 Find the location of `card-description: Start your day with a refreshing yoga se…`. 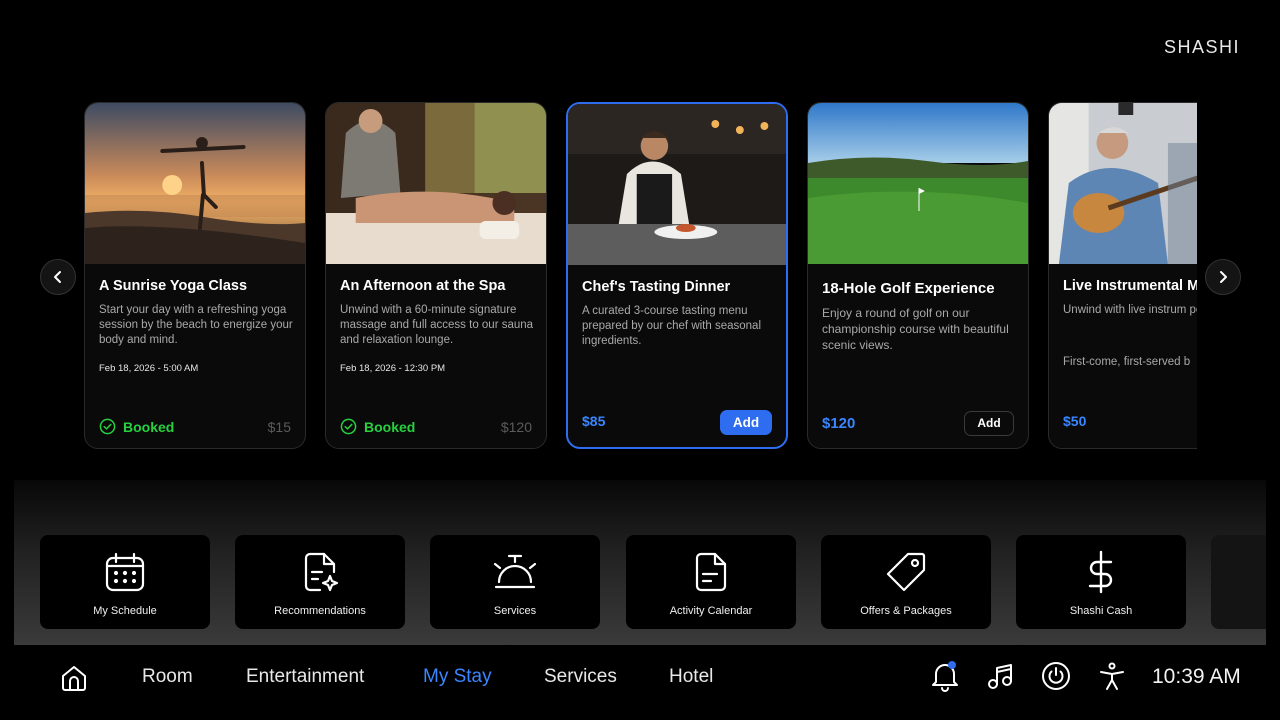

card-description: Start your day with a refreshing yoga se… is located at coordinates (196, 325).